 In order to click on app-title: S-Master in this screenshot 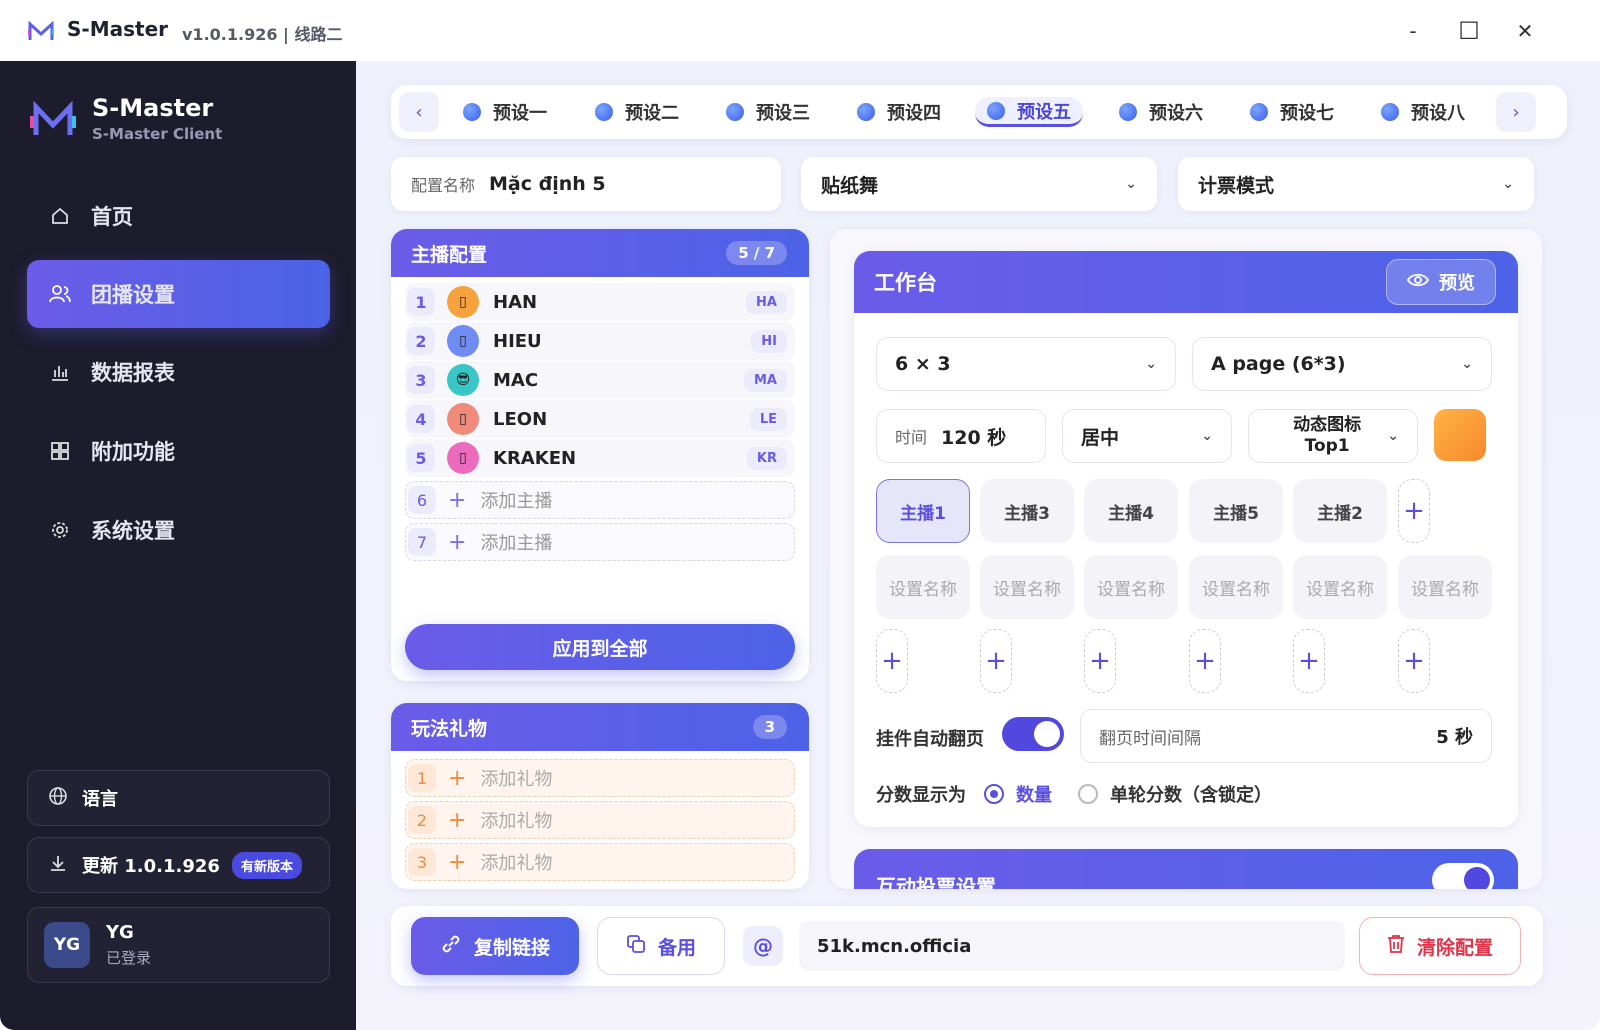, I will do `click(117, 29)`.